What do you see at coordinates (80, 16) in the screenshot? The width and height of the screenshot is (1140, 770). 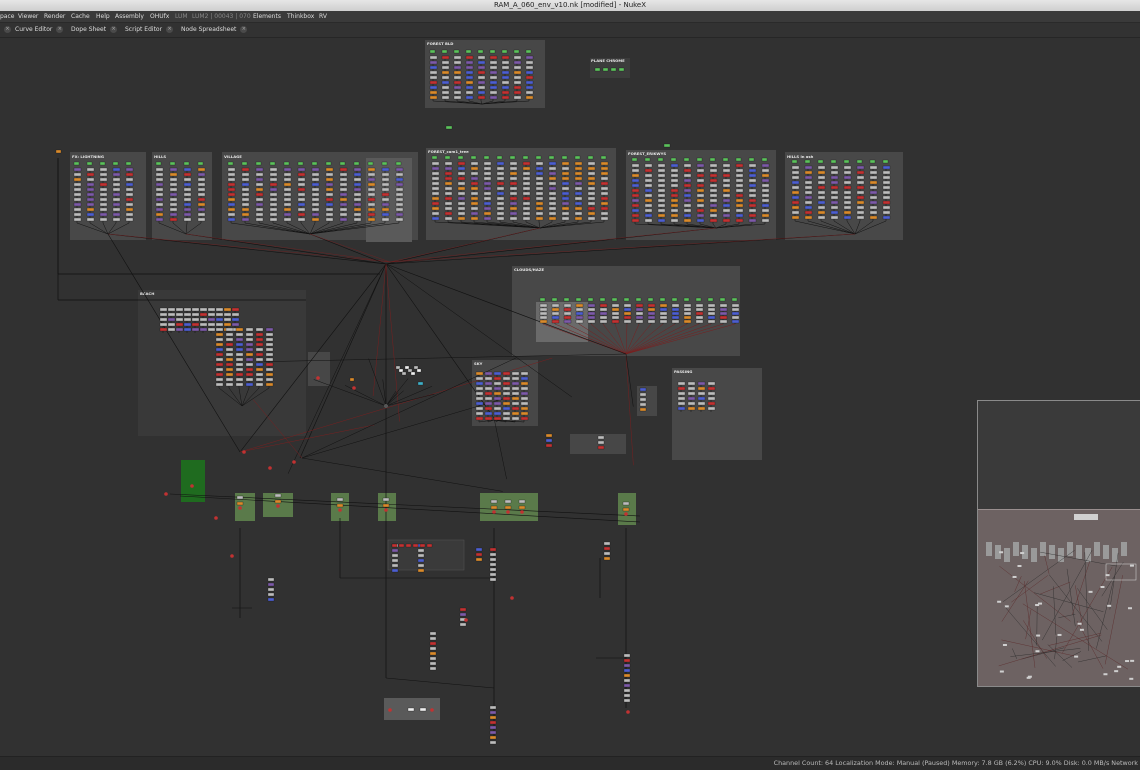 I see `menu-item-cache: Cache` at bounding box center [80, 16].